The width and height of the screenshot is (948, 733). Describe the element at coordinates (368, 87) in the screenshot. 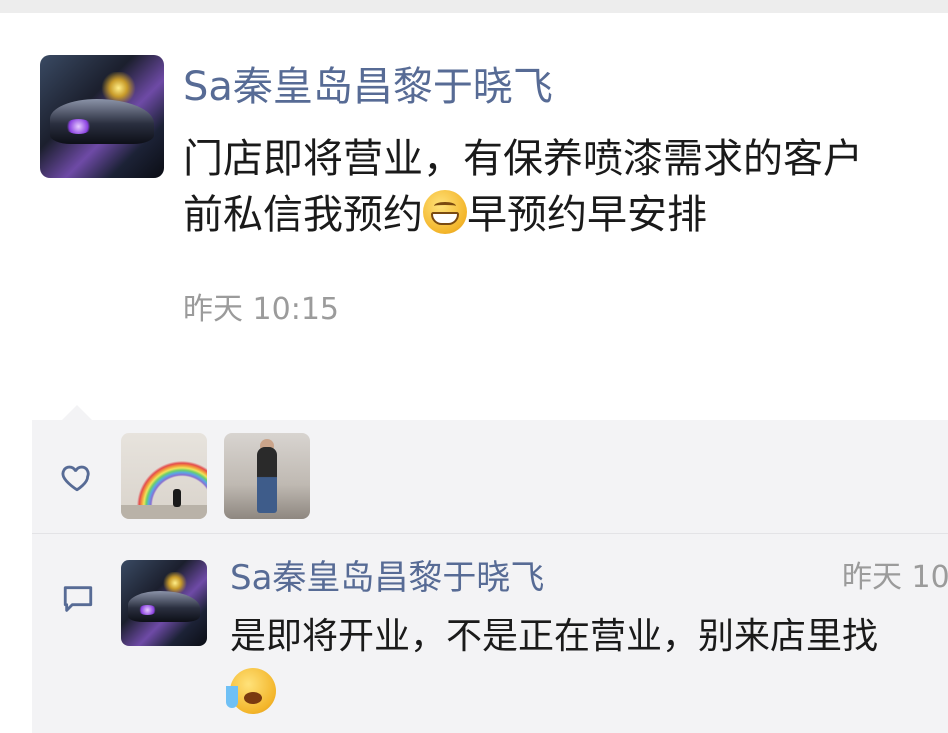

I see `post-author-name: Sa秦皇岛昌黎于晓飞` at that location.